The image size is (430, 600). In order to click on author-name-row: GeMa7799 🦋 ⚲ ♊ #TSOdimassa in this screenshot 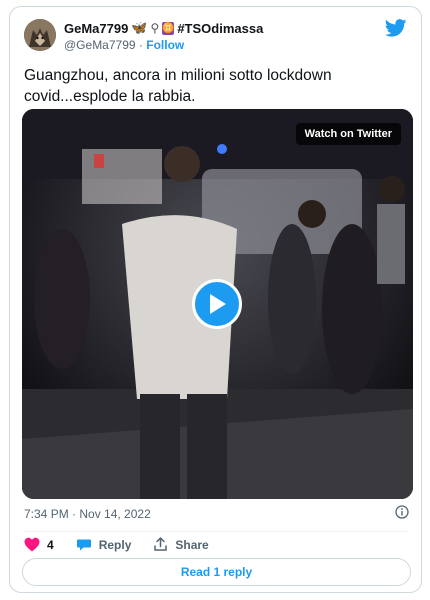, I will do `click(163, 28)`.